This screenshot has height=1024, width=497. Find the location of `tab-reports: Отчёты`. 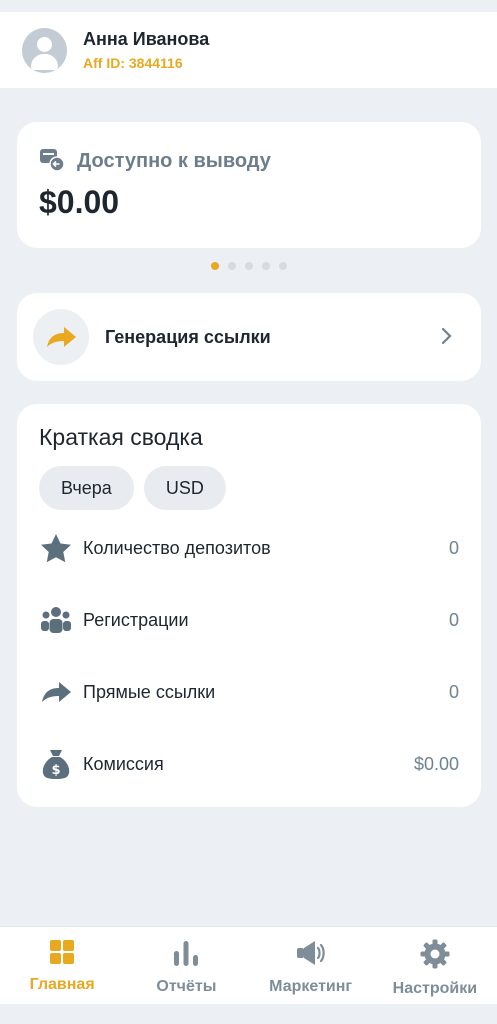

tab-reports: Отчёты is located at coordinates (186, 965).